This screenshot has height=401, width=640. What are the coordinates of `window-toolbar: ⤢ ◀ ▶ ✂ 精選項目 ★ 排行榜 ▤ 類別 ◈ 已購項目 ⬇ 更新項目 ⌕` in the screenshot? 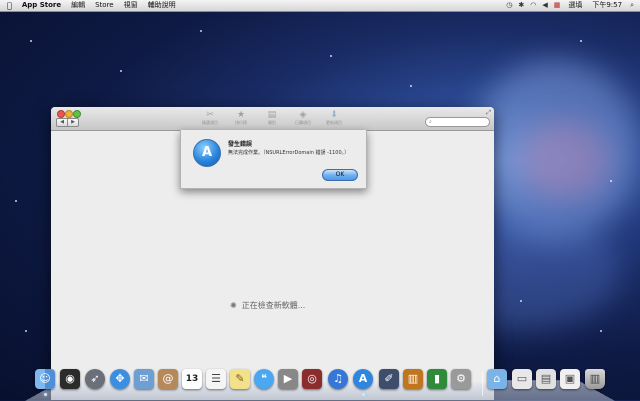 It's located at (272, 119).